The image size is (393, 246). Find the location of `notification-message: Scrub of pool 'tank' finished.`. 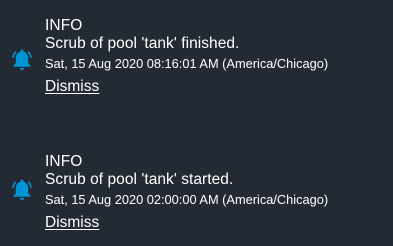

notification-message: Scrub of pool 'tank' finished. is located at coordinates (142, 43).